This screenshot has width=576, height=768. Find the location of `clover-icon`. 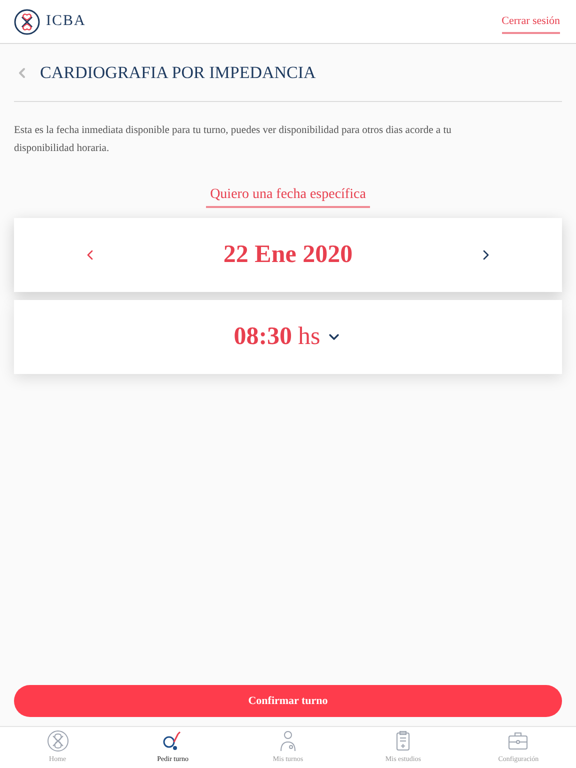

clover-icon is located at coordinates (57, 741).